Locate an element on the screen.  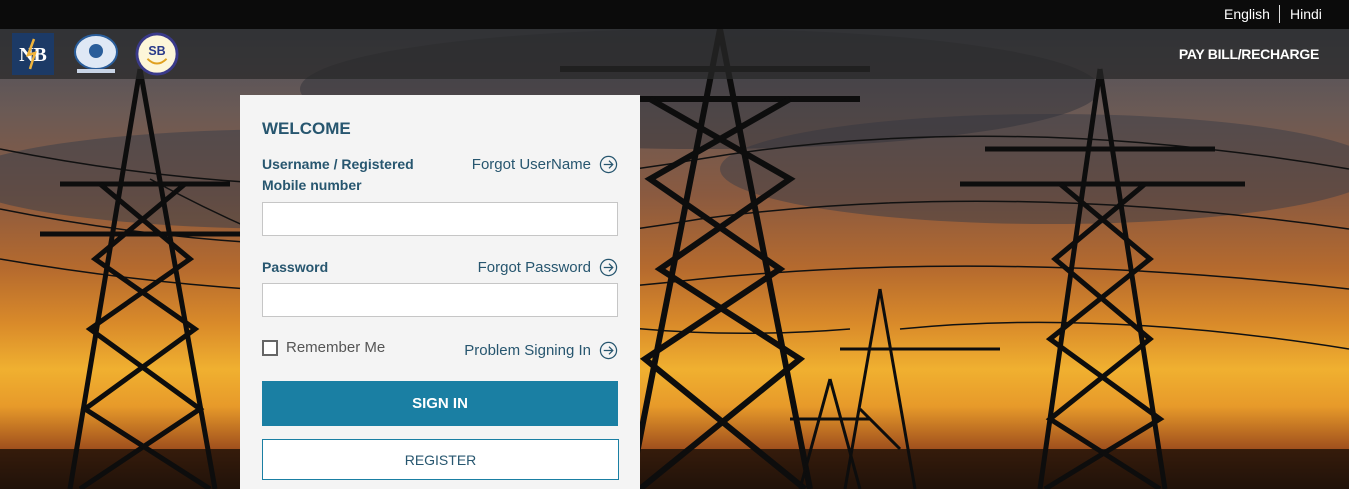
password-label: Password is located at coordinates (295, 267).